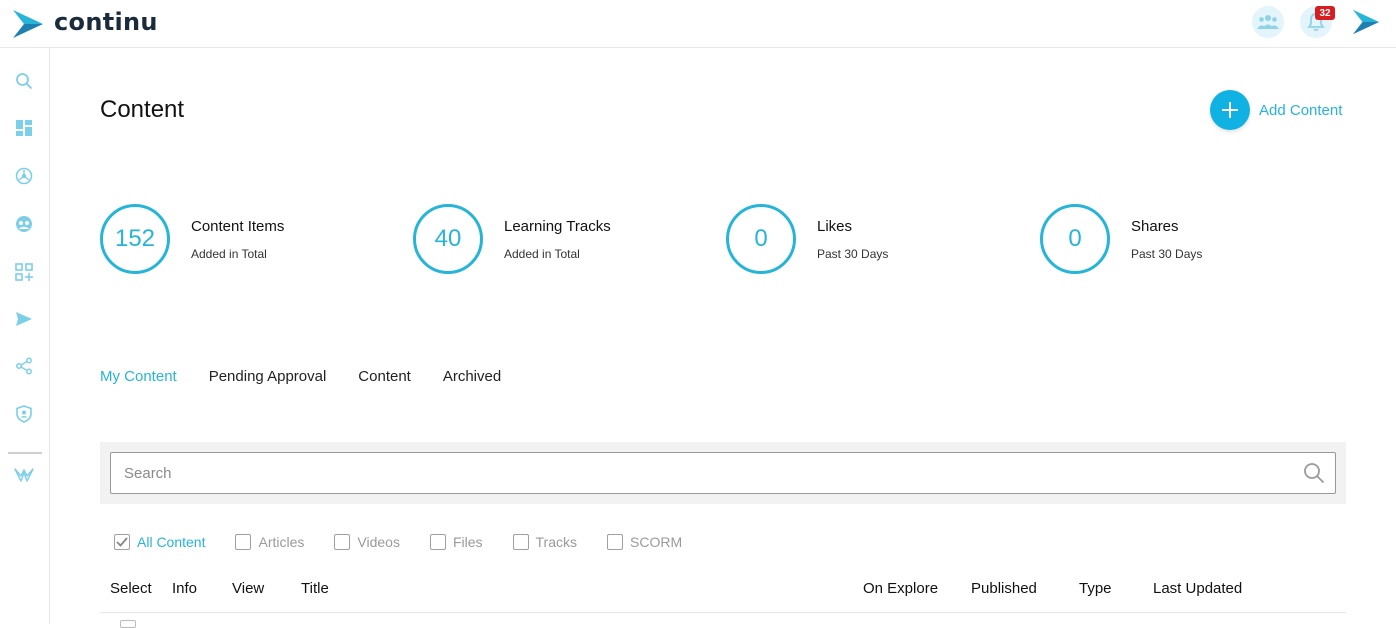  Describe the element at coordinates (900, 588) in the screenshot. I see `column-header-on-explore: On Explore` at that location.